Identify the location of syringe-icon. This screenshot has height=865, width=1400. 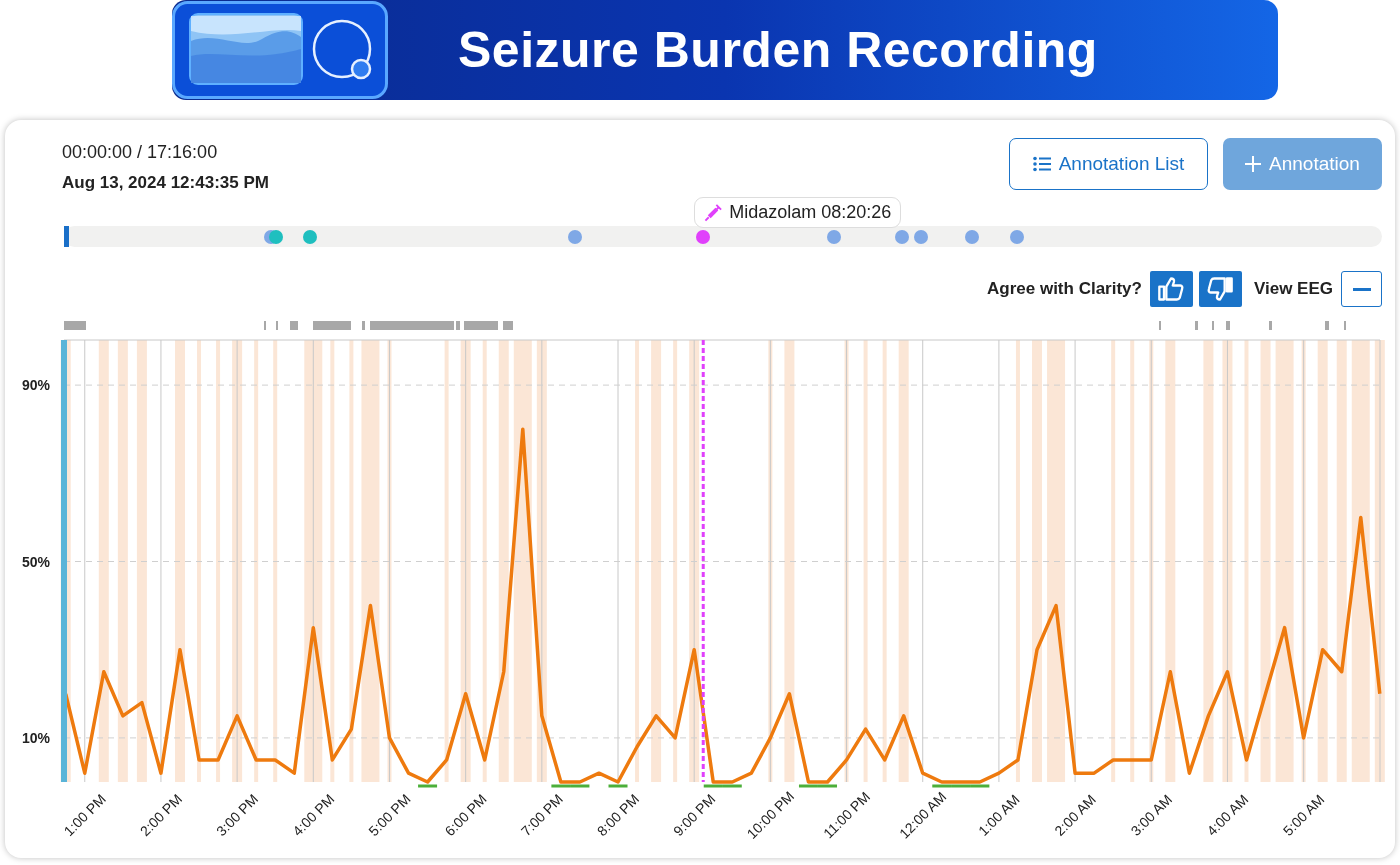
(714, 212).